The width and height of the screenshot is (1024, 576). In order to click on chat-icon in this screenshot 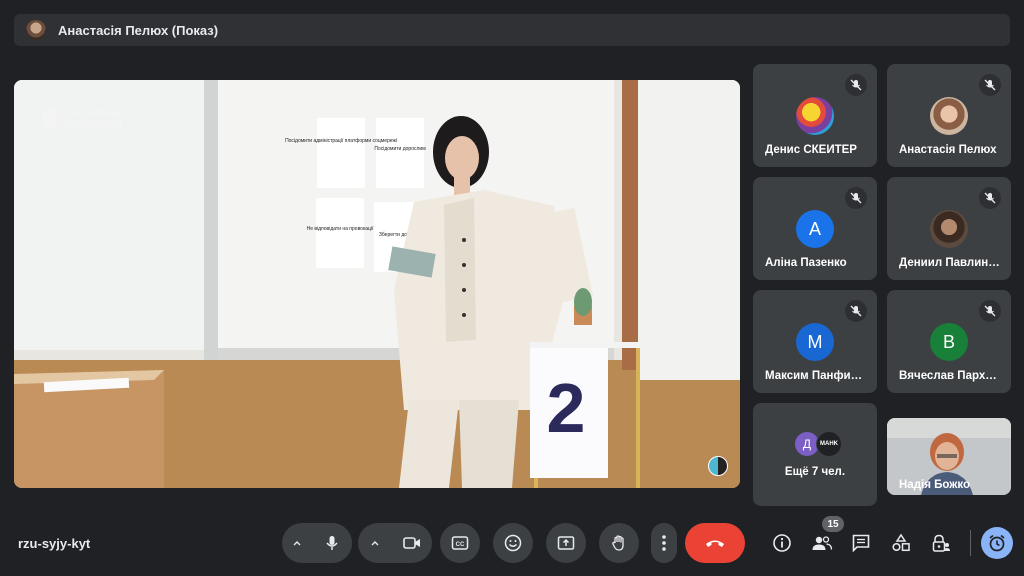, I will do `click(861, 543)`.